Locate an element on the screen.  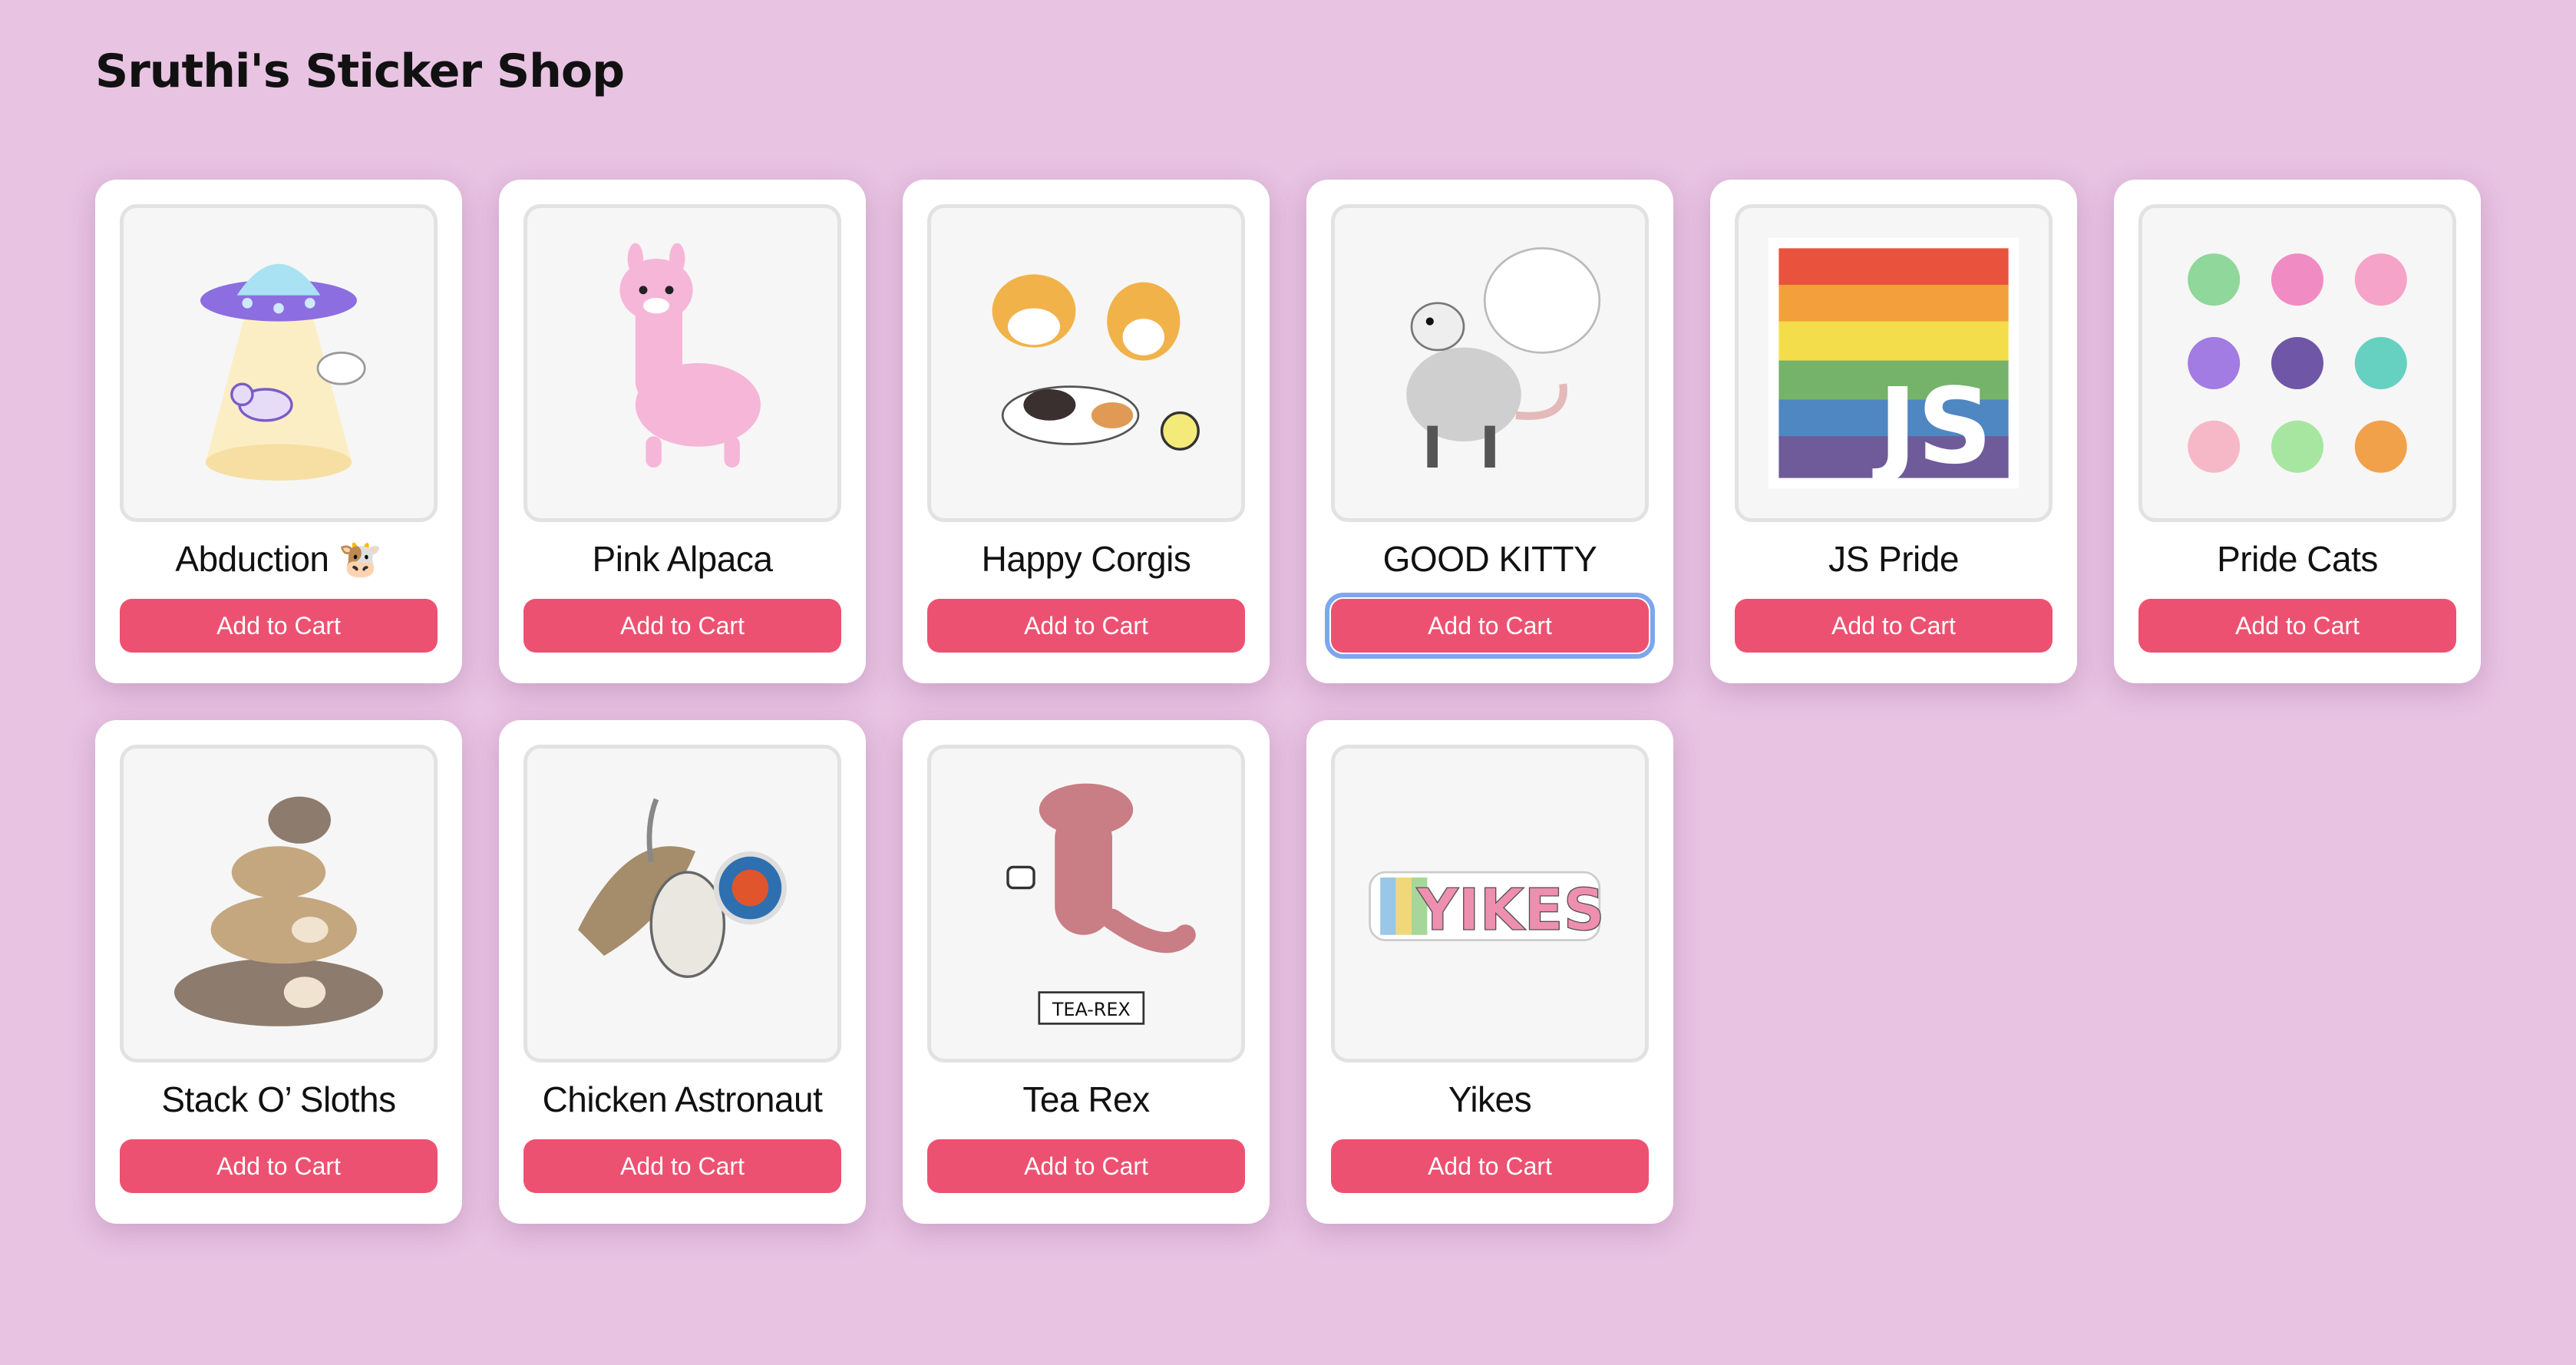
opossum-sticker-icon is located at coordinates (1503, 357).